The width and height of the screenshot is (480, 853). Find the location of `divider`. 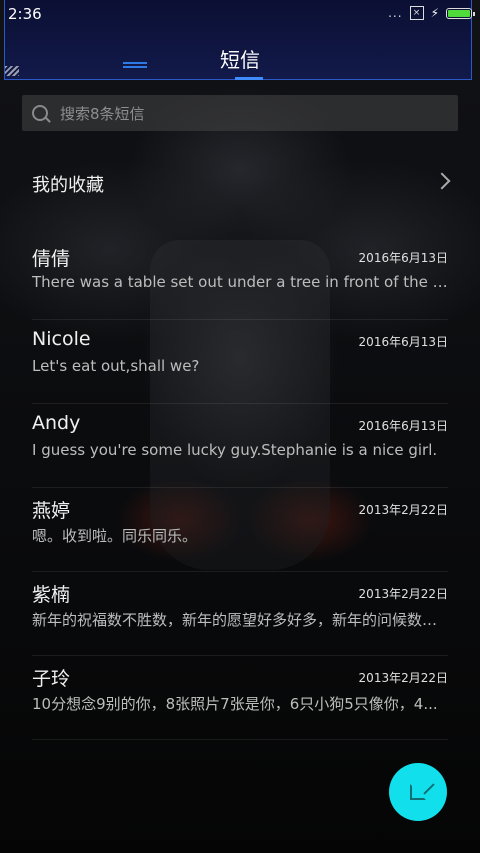

divider is located at coordinates (240, 739).